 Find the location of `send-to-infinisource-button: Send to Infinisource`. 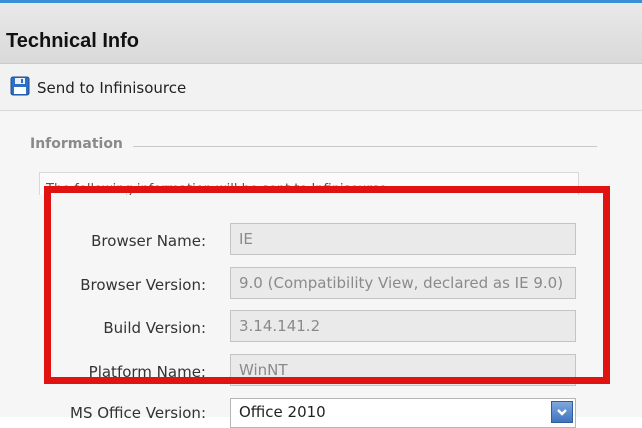

send-to-infinisource-button: Send to Infinisource is located at coordinates (98, 88).